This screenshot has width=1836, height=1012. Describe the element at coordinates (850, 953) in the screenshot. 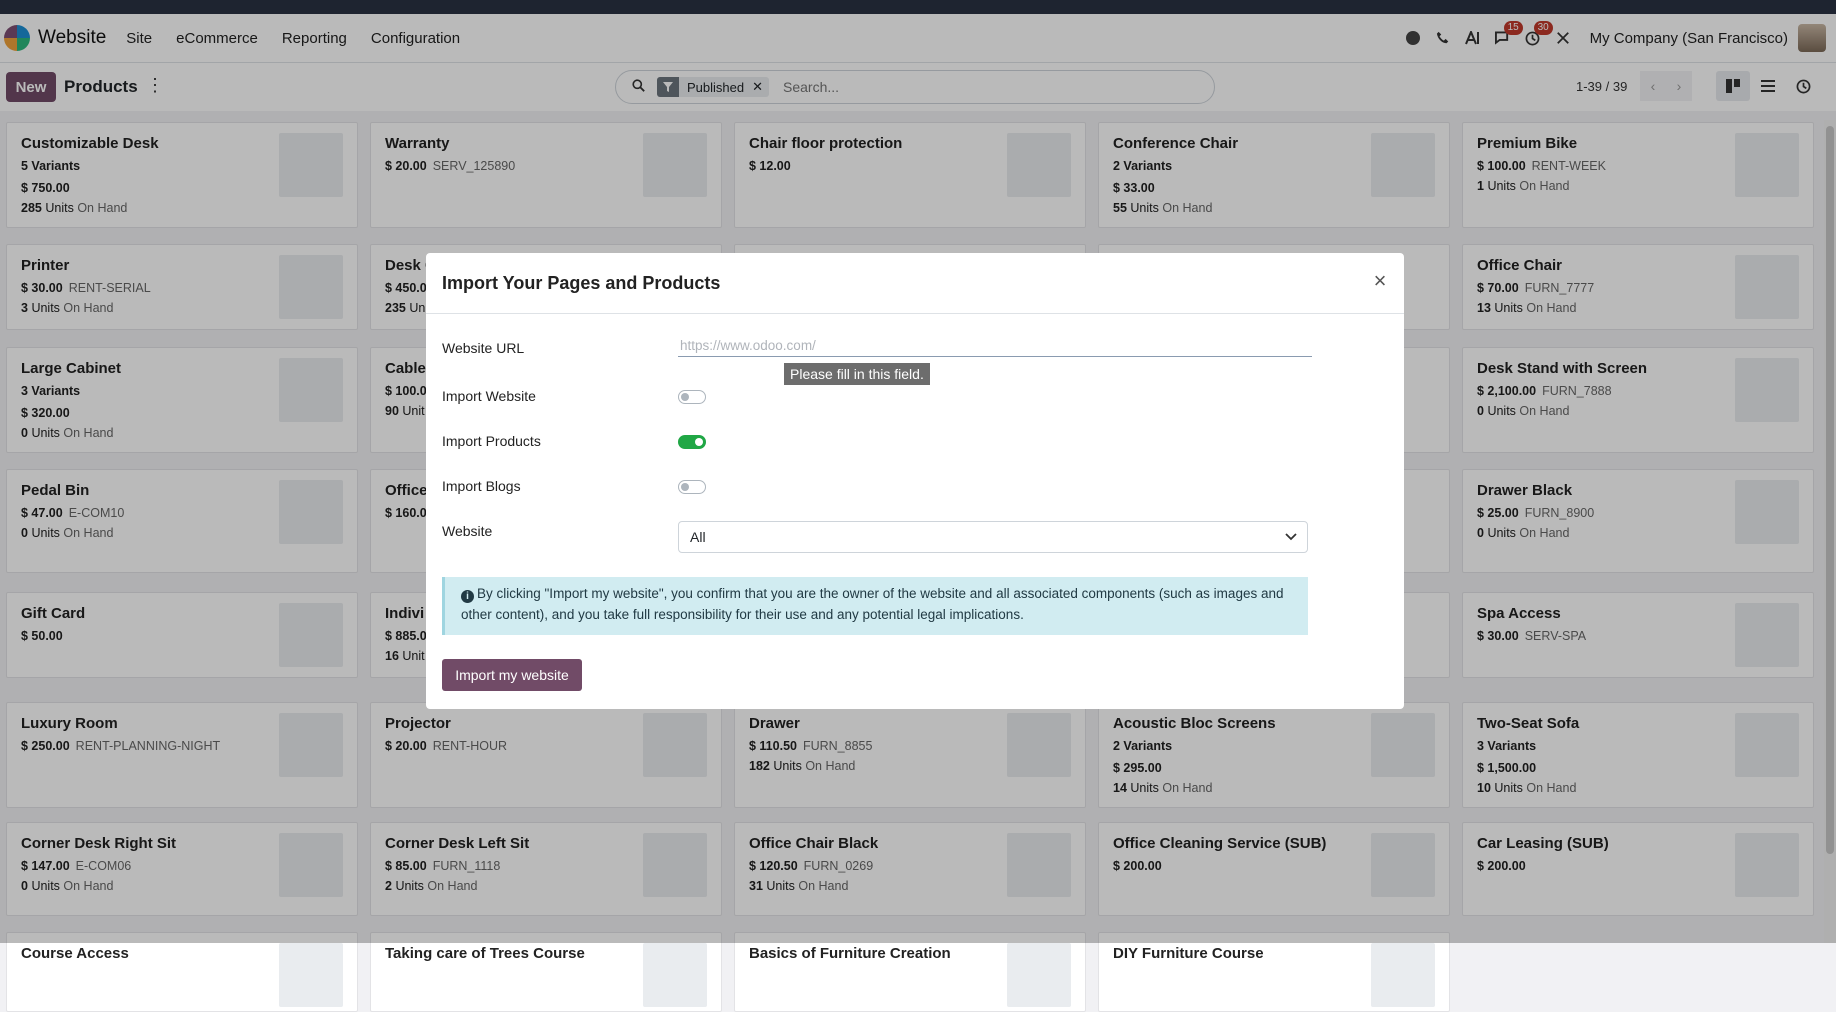

I see `product-name: Basics of Furniture Creation` at that location.